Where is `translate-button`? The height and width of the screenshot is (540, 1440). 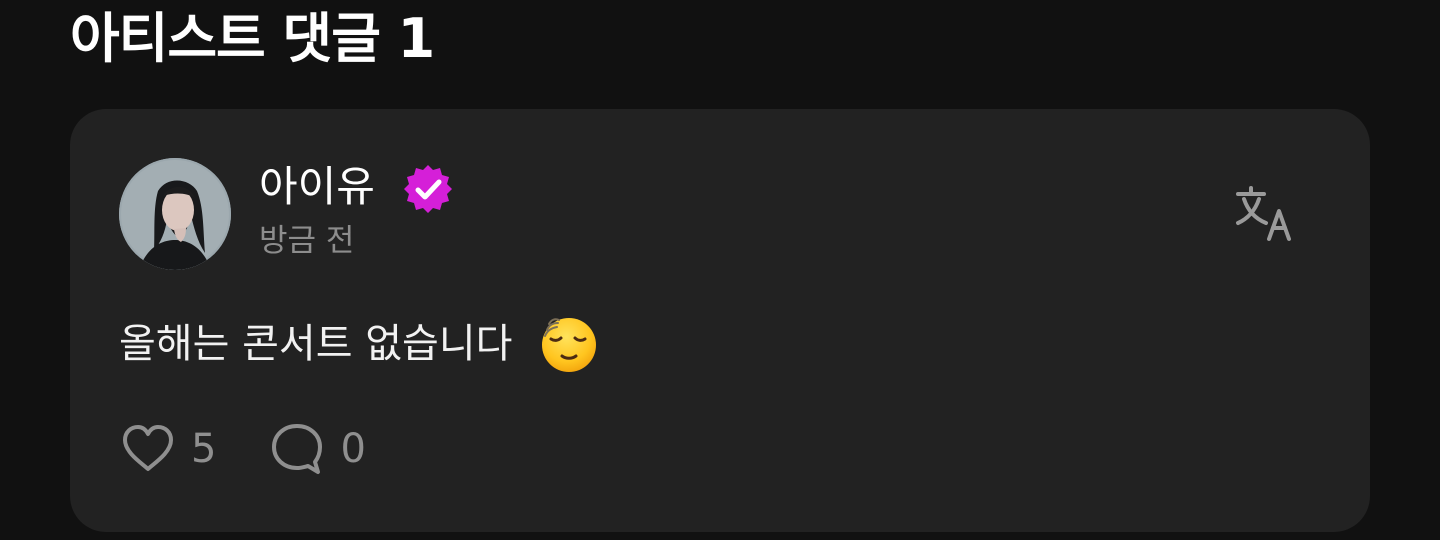 translate-button is located at coordinates (1265, 214).